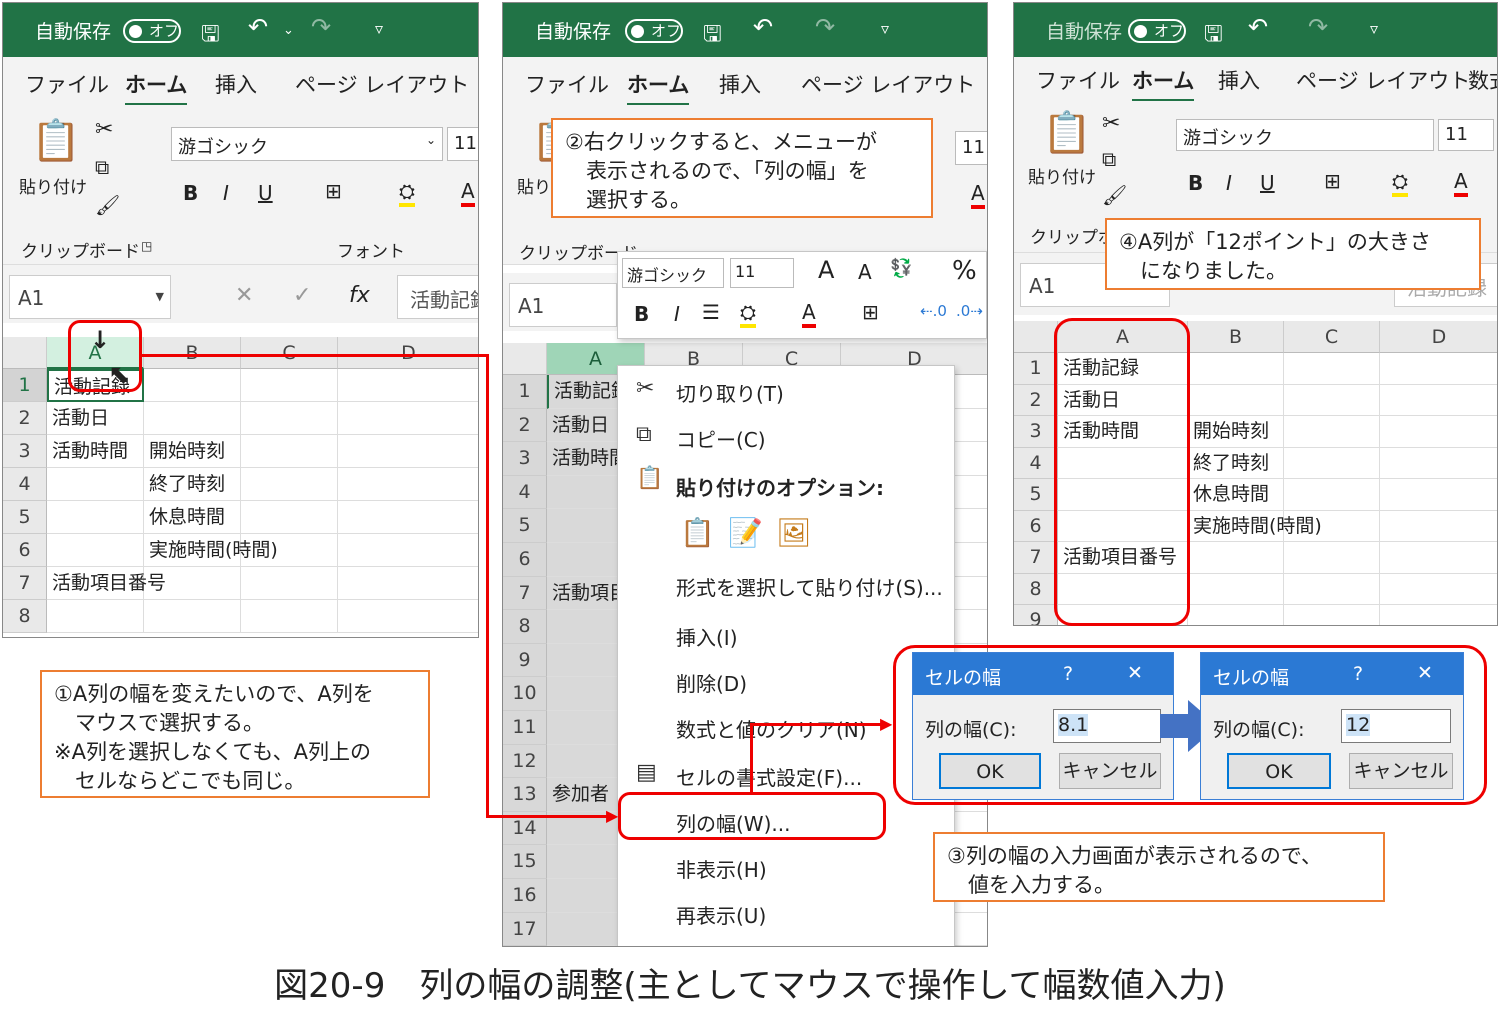  What do you see at coordinates (1163, 84) in the screenshot?
I see `tab-home: ホーム` at bounding box center [1163, 84].